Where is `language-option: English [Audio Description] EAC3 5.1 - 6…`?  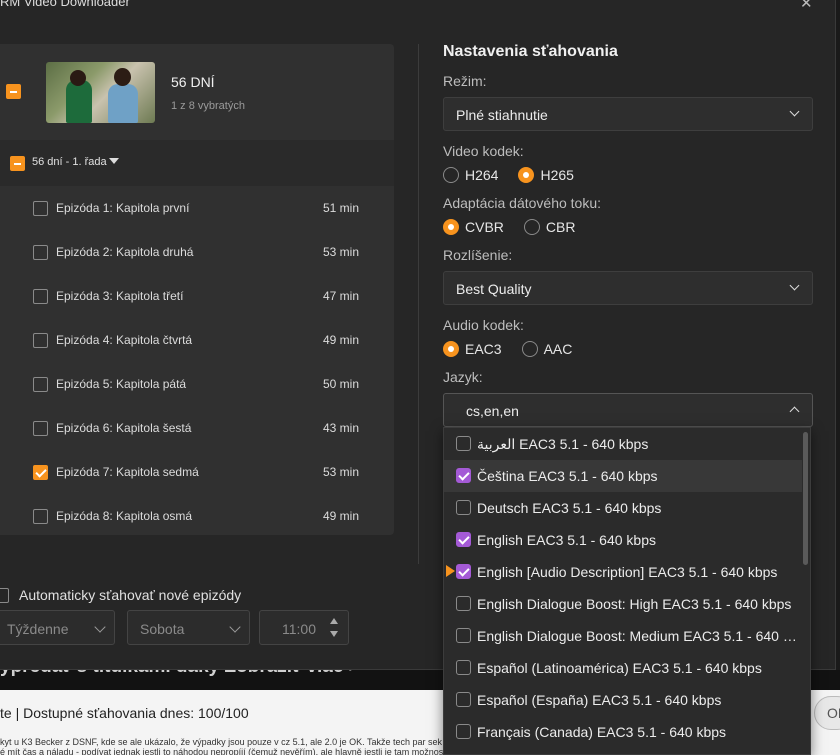
language-option: English [Audio Description] EAC3 5.1 - 6… is located at coordinates (623, 572).